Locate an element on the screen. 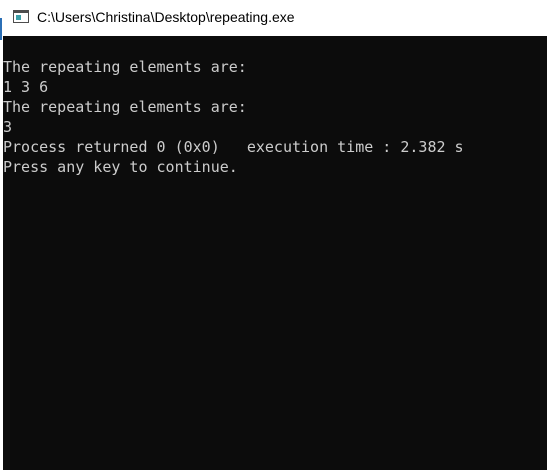  background-window-accent is located at coordinates (1, 29).